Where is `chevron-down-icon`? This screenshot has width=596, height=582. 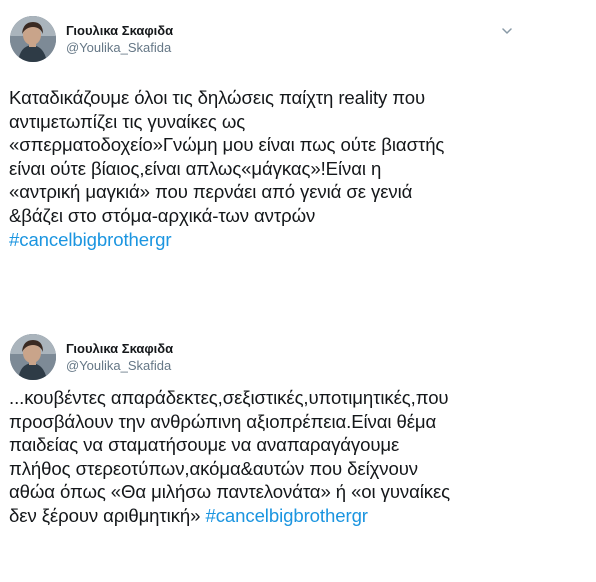 chevron-down-icon is located at coordinates (507, 31).